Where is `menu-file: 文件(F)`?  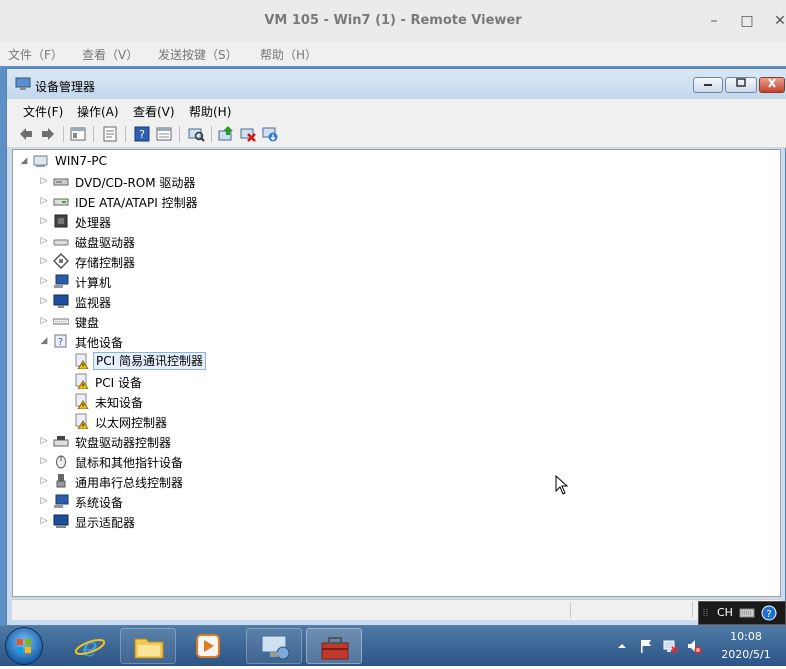
menu-file: 文件(F) is located at coordinates (43, 111).